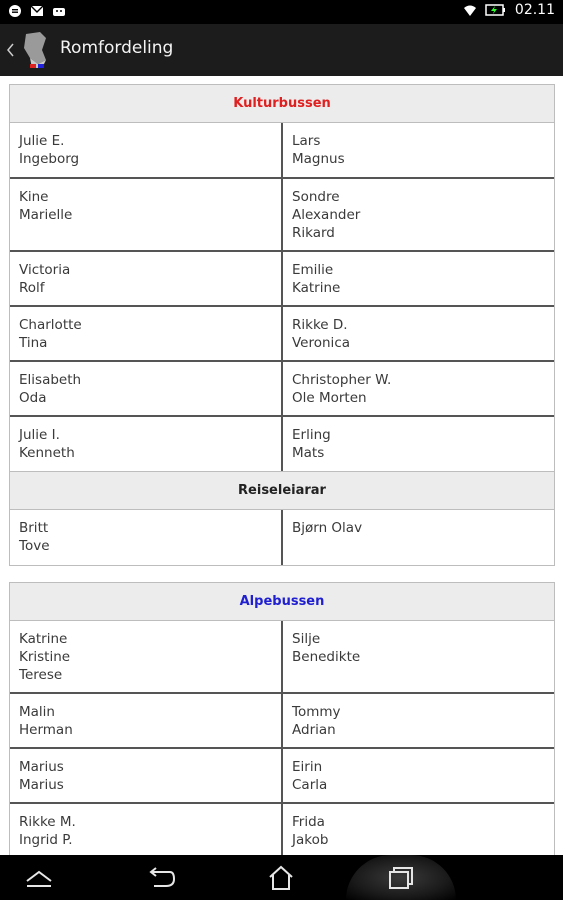 Image resolution: width=563 pixels, height=900 pixels. What do you see at coordinates (161, 878) in the screenshot?
I see `back-arrow-icon` at bounding box center [161, 878].